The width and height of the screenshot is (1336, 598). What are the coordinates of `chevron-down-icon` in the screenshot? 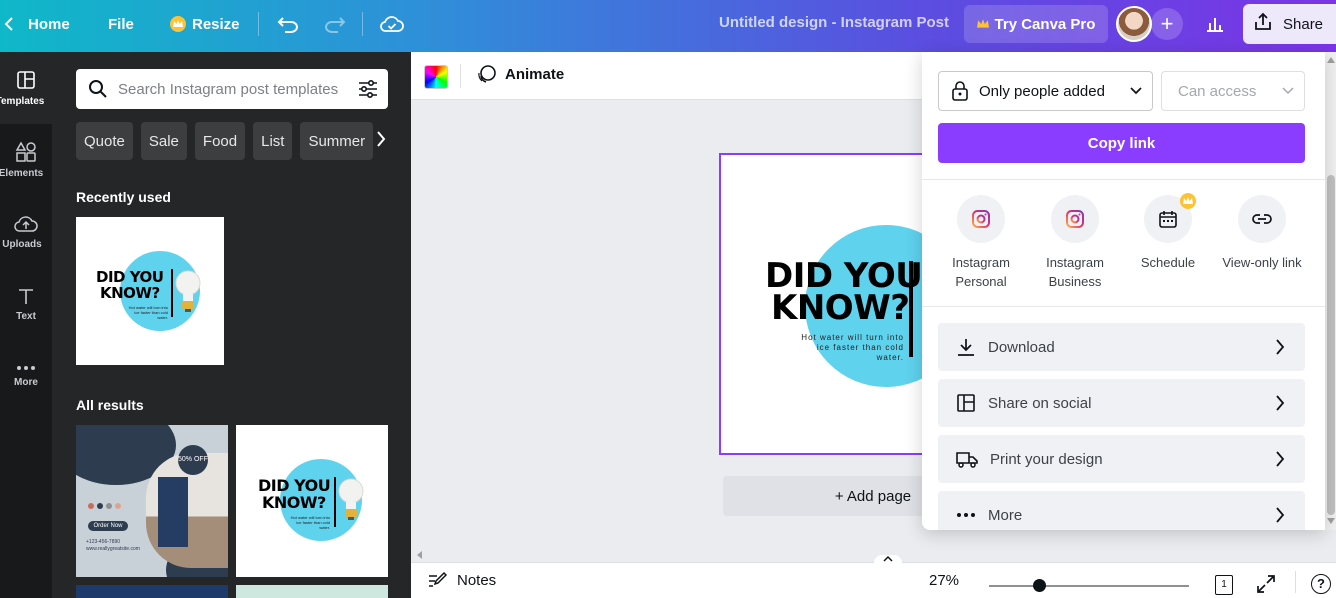 It's located at (1288, 91).